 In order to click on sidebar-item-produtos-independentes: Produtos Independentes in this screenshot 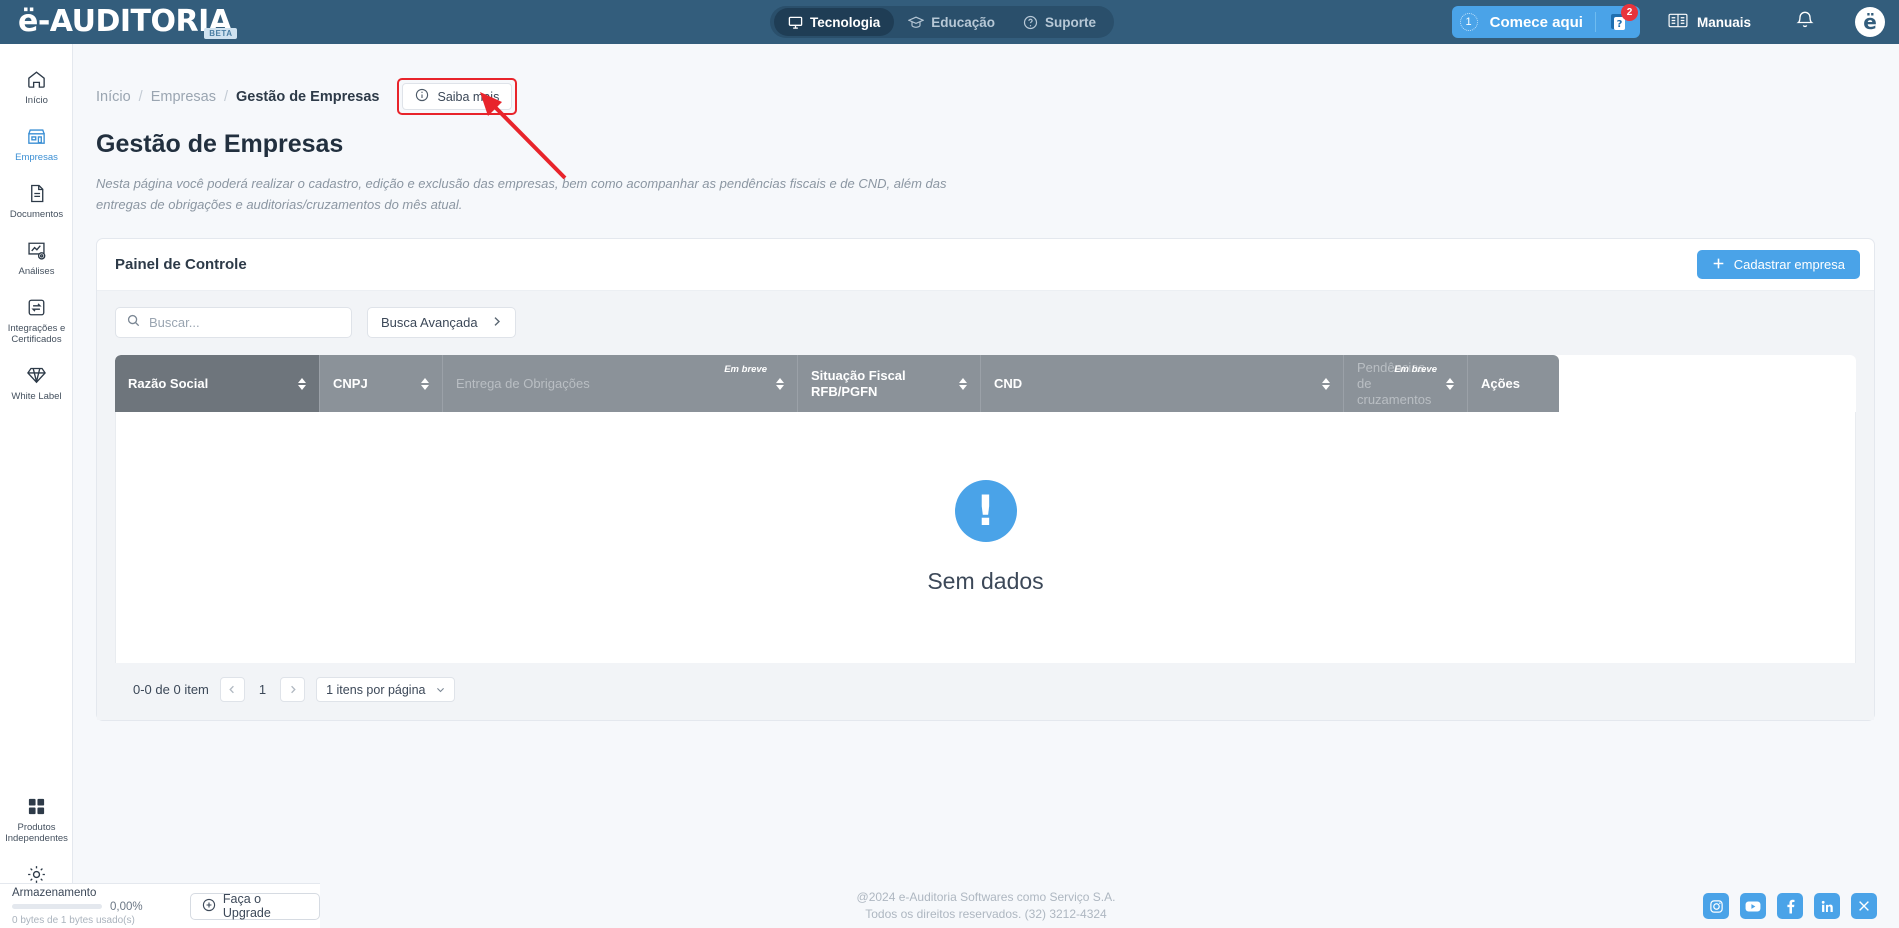, I will do `click(36, 819)`.